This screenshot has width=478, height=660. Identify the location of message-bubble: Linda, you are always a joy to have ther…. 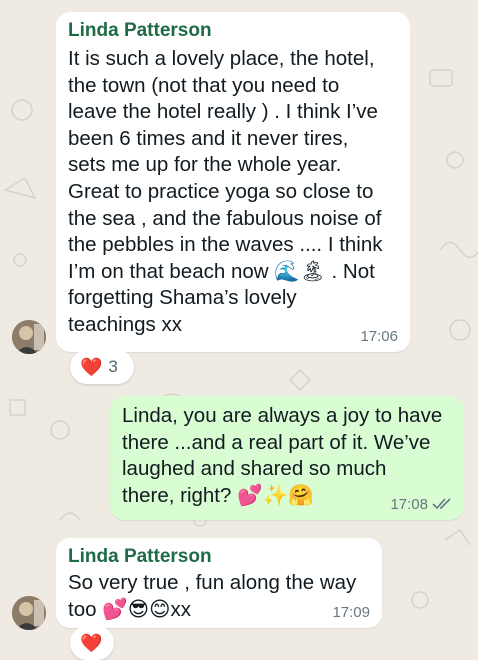
(287, 458).